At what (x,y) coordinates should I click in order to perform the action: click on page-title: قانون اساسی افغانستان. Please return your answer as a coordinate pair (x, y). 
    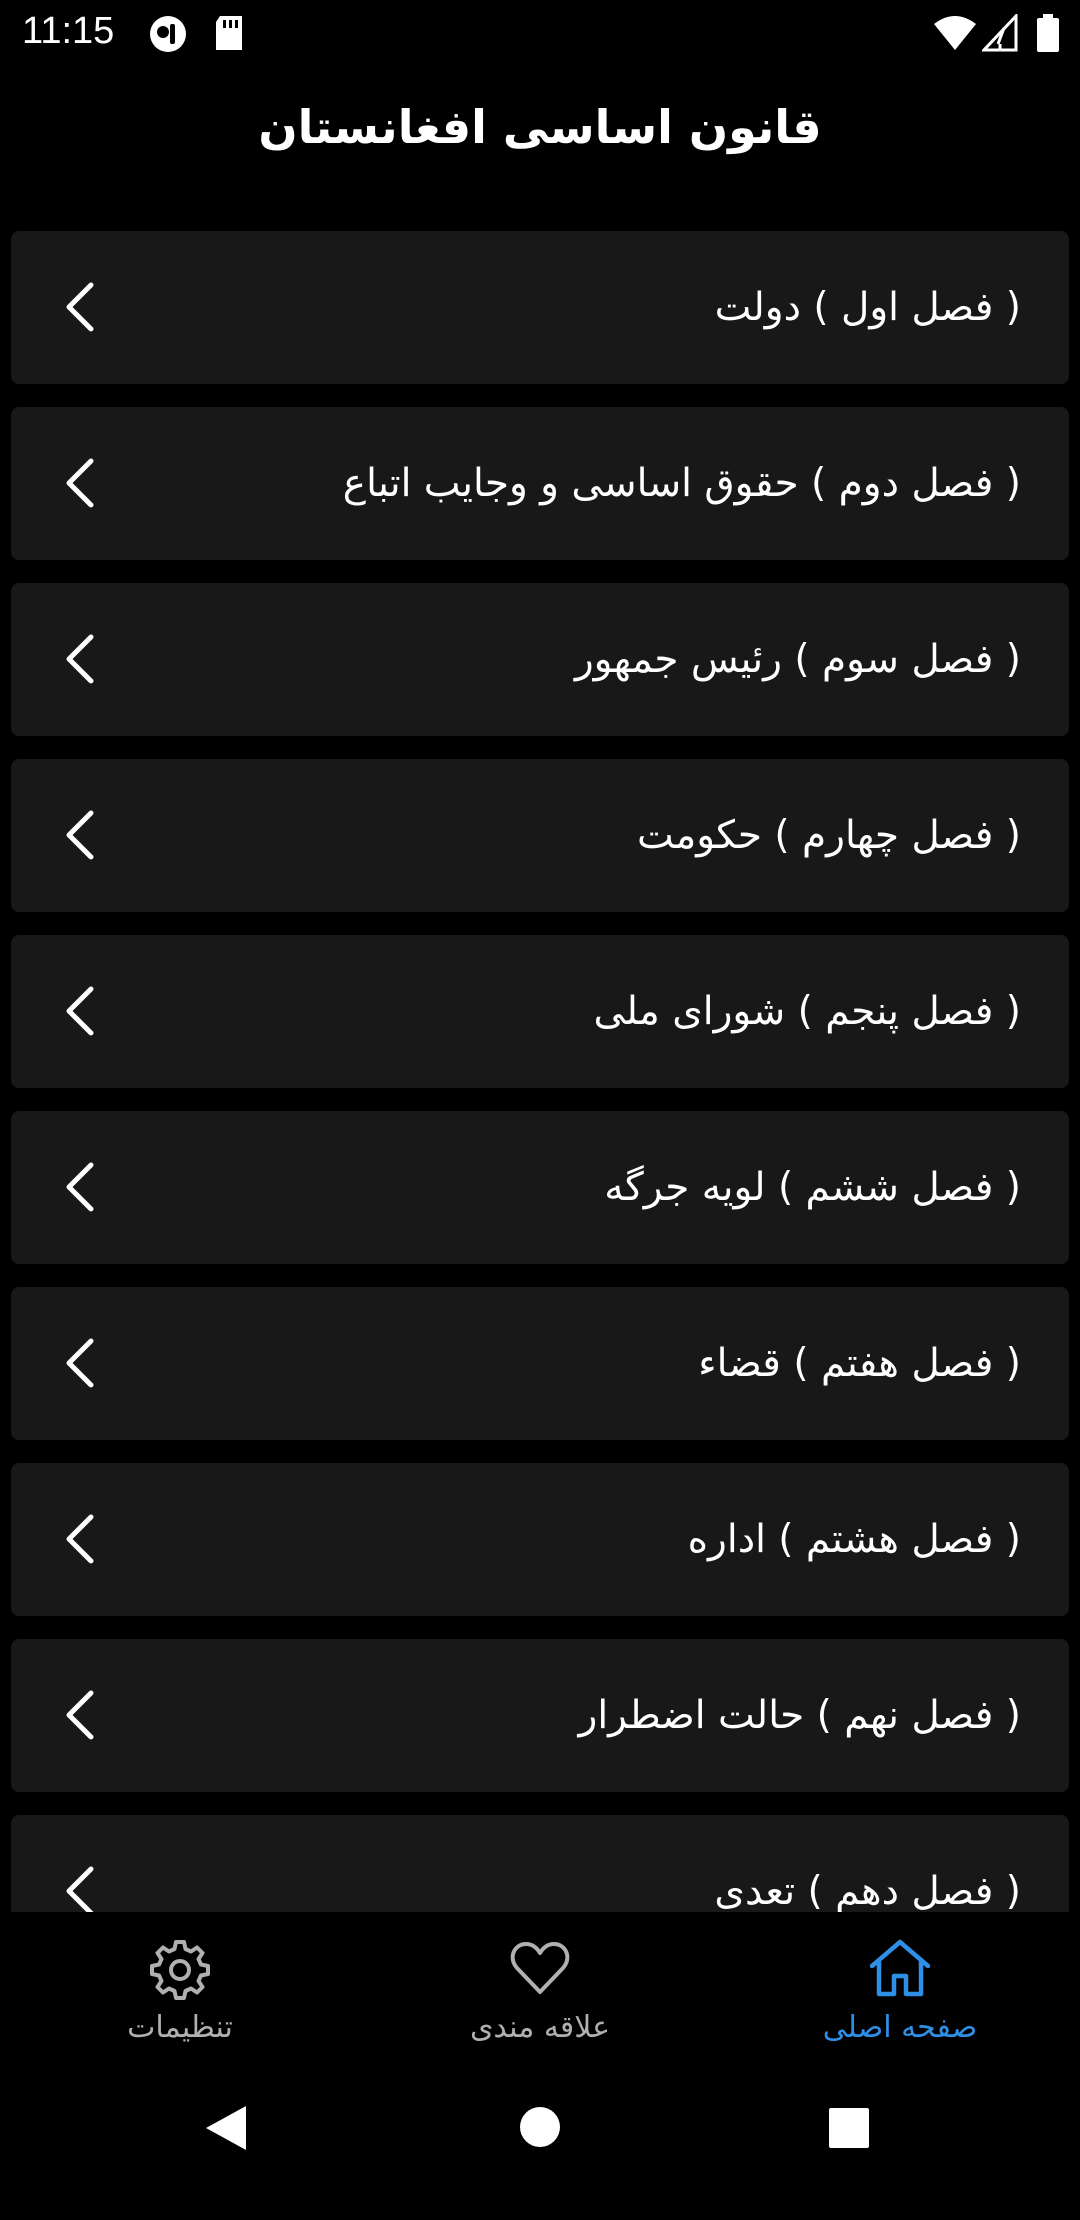
    Looking at the image, I should click on (540, 127).